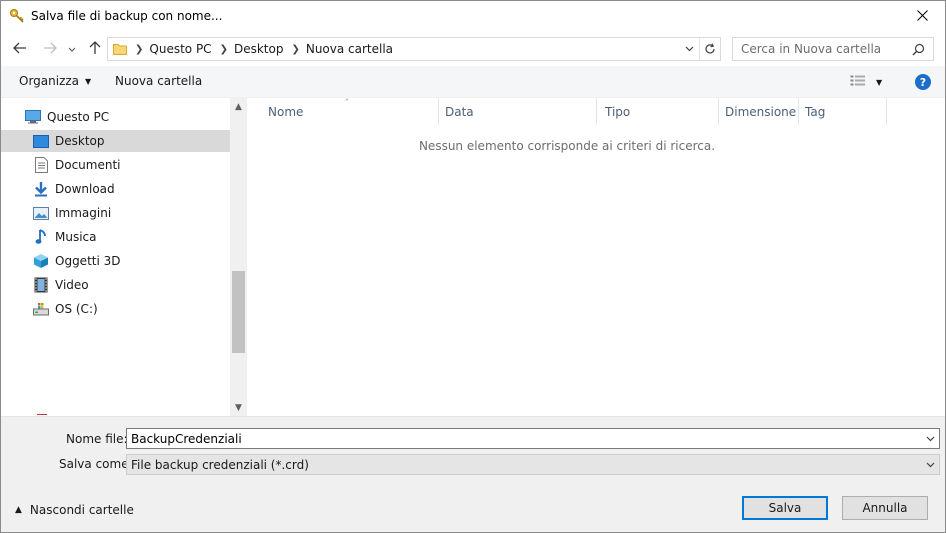 The width and height of the screenshot is (946, 533). I want to click on save-as-type-value: File backup credenziali (*.crd), so click(220, 464).